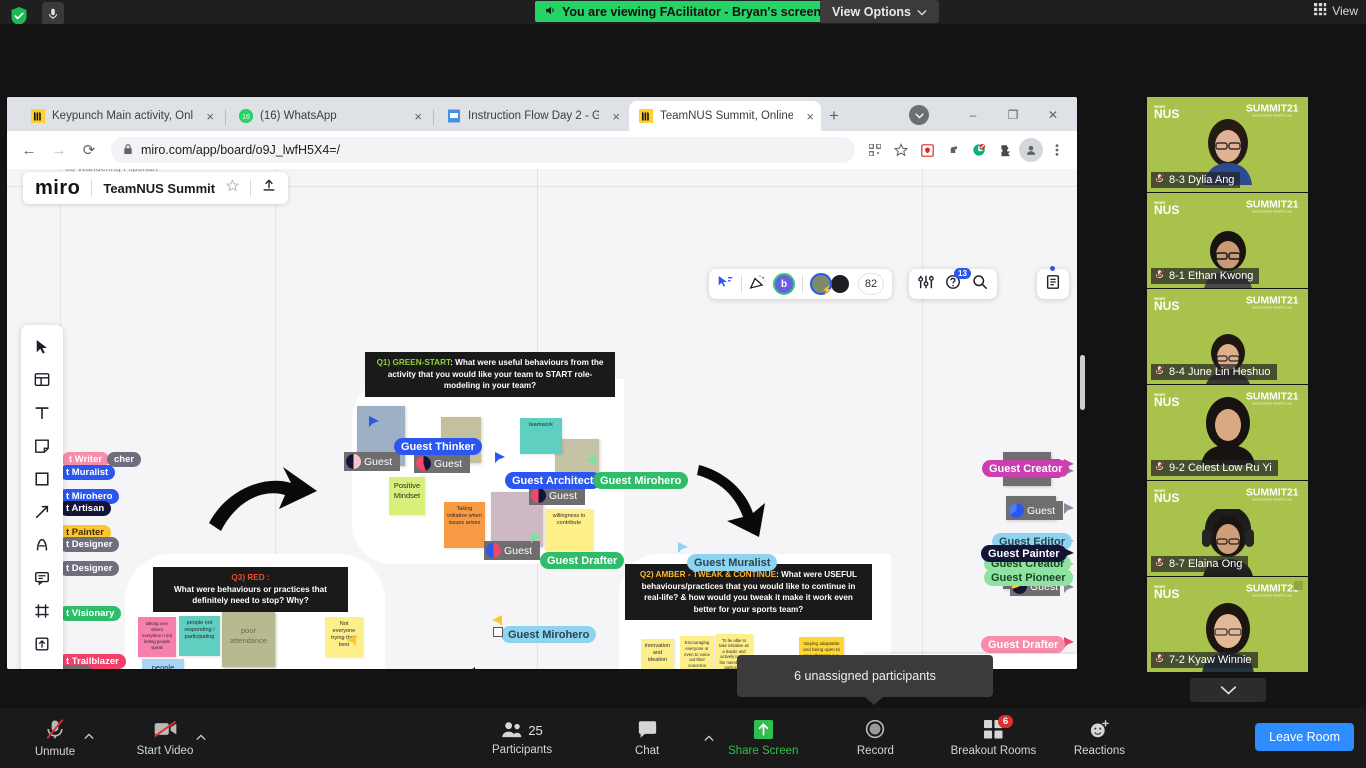 Image resolution: width=1366 pixels, height=768 pixels. What do you see at coordinates (121, 116) in the screenshot?
I see `browser-tab-0: Keypunch Main activity, Online W ×` at bounding box center [121, 116].